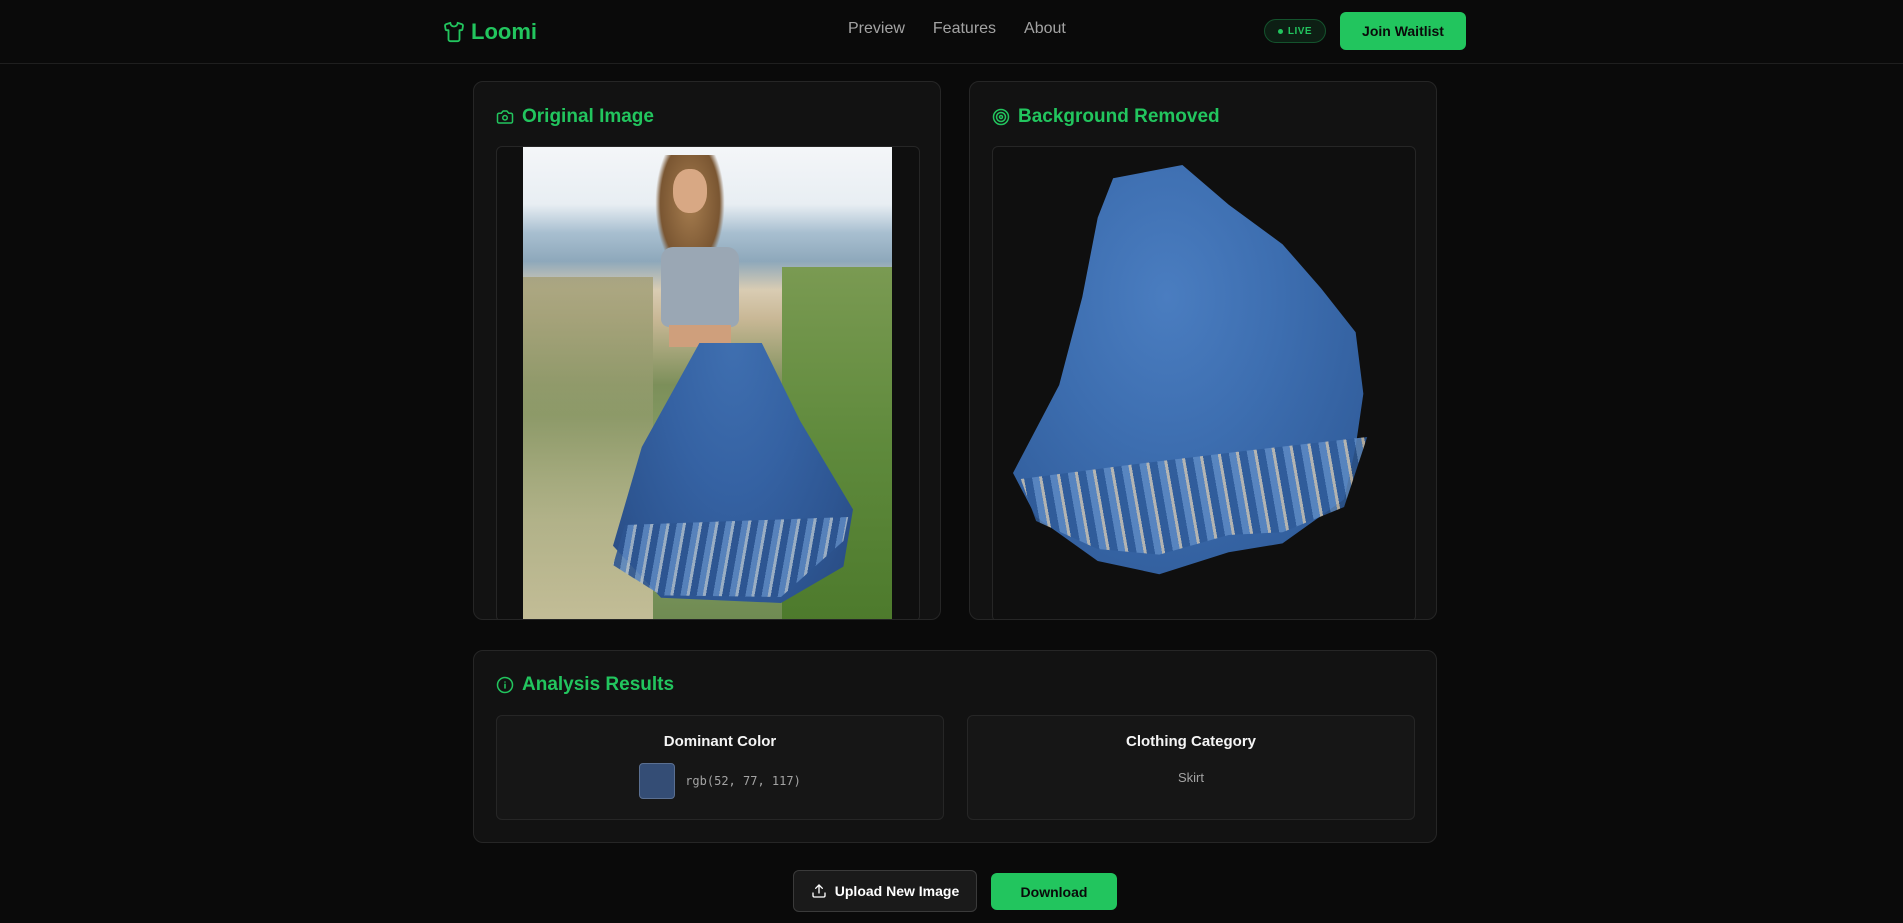 This screenshot has width=1903, height=923. Describe the element at coordinates (1204, 382) in the screenshot. I see `removed-image-frame` at that location.